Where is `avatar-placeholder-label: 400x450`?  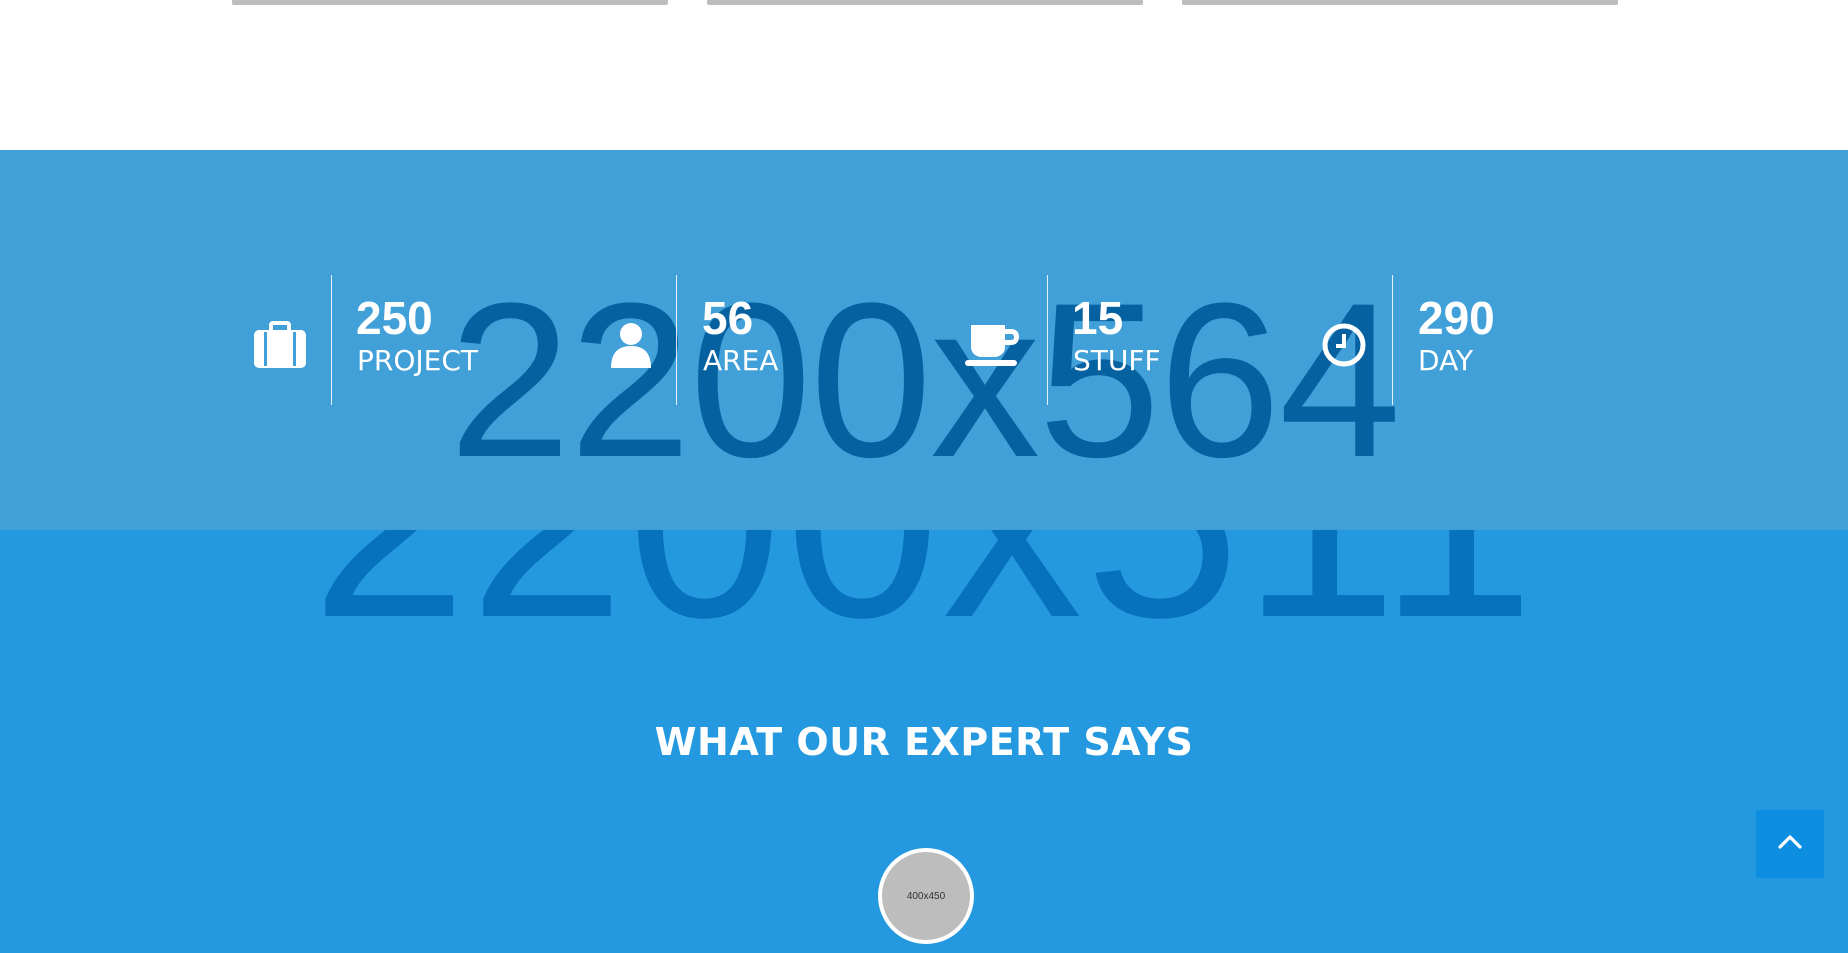 avatar-placeholder-label: 400x450 is located at coordinates (926, 896).